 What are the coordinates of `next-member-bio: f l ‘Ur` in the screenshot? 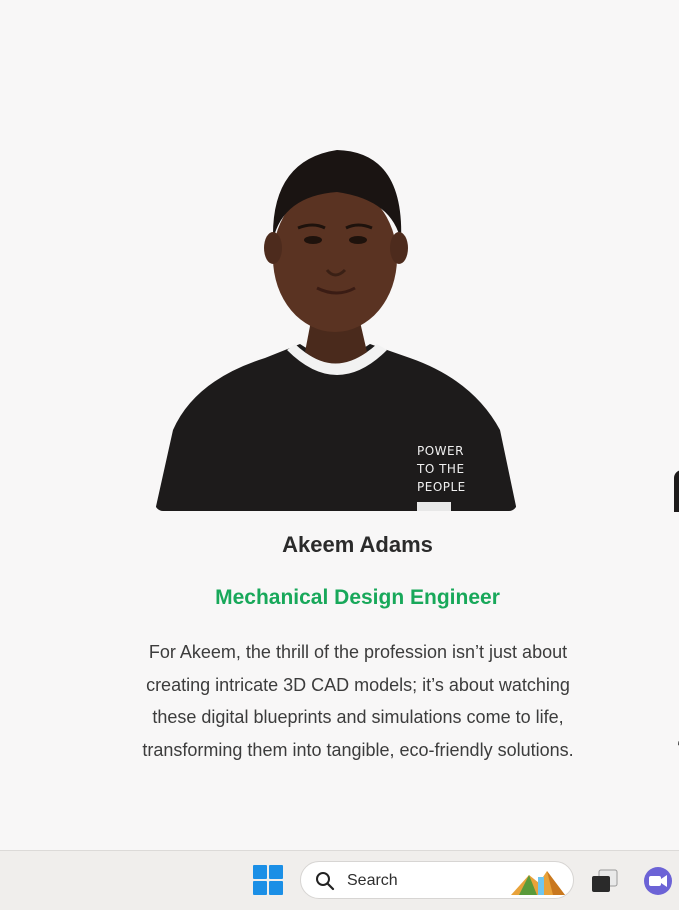 It's located at (659, 716).